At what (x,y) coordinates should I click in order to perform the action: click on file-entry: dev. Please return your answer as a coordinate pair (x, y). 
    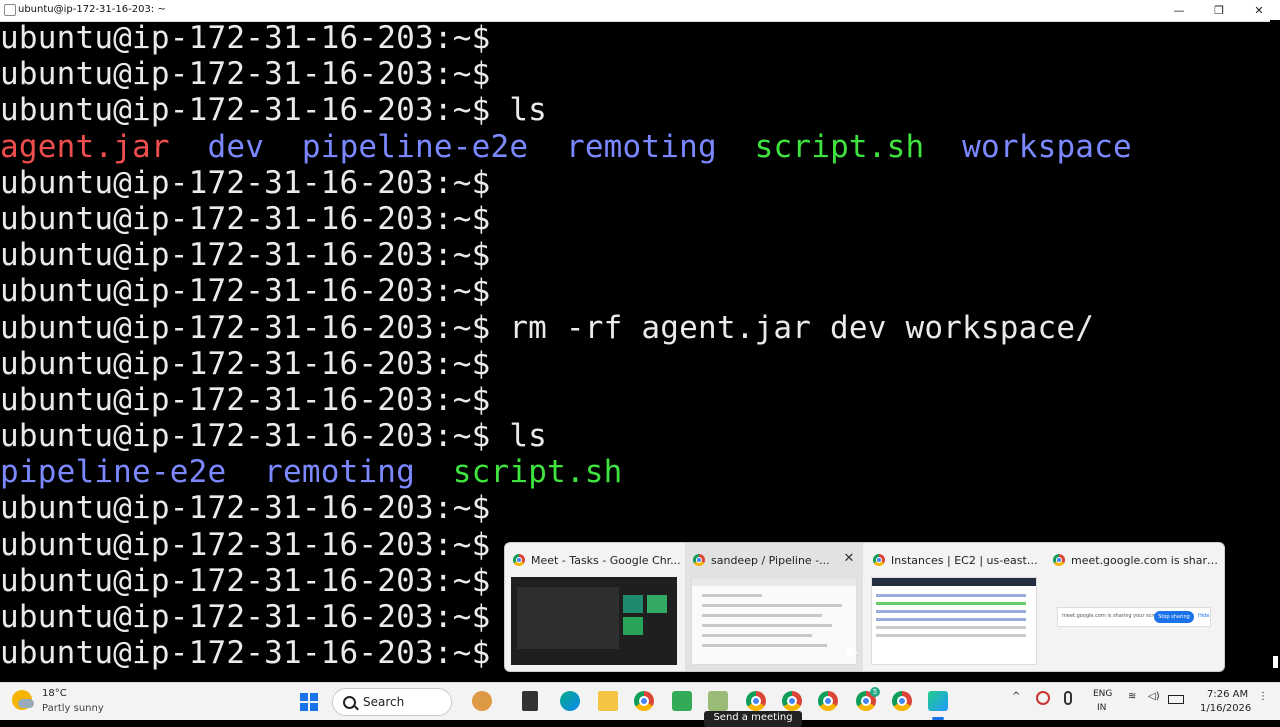
    Looking at the image, I should click on (236, 146).